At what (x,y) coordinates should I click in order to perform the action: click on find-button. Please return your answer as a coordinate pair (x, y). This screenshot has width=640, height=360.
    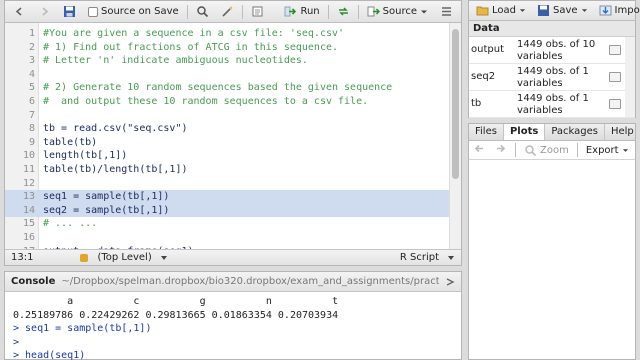
    Looking at the image, I should click on (202, 11).